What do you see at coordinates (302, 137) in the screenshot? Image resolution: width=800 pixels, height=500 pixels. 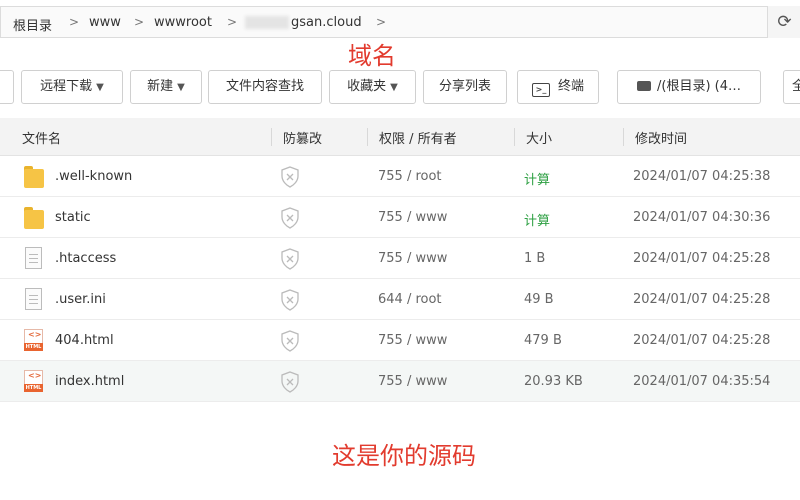 I see `column-tamper: 防篡改` at bounding box center [302, 137].